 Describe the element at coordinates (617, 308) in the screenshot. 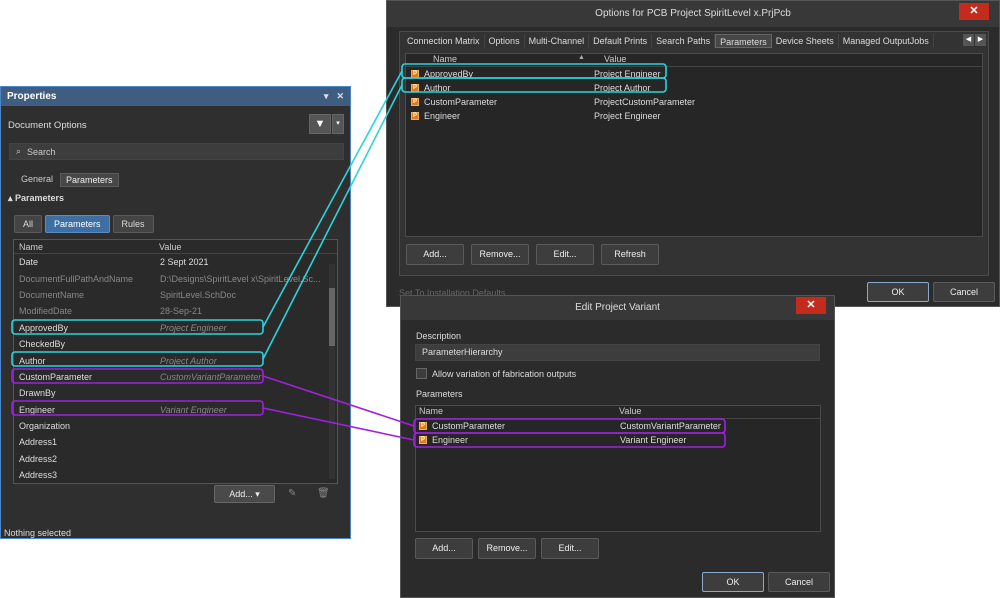

I see `variant-dialog-title: Edit Project Variant` at that location.